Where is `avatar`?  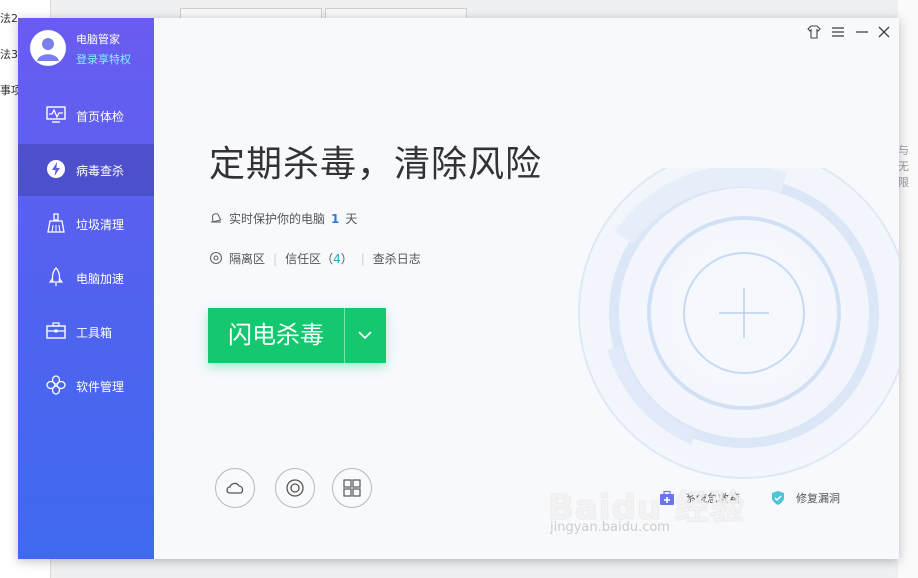
avatar is located at coordinates (48, 48).